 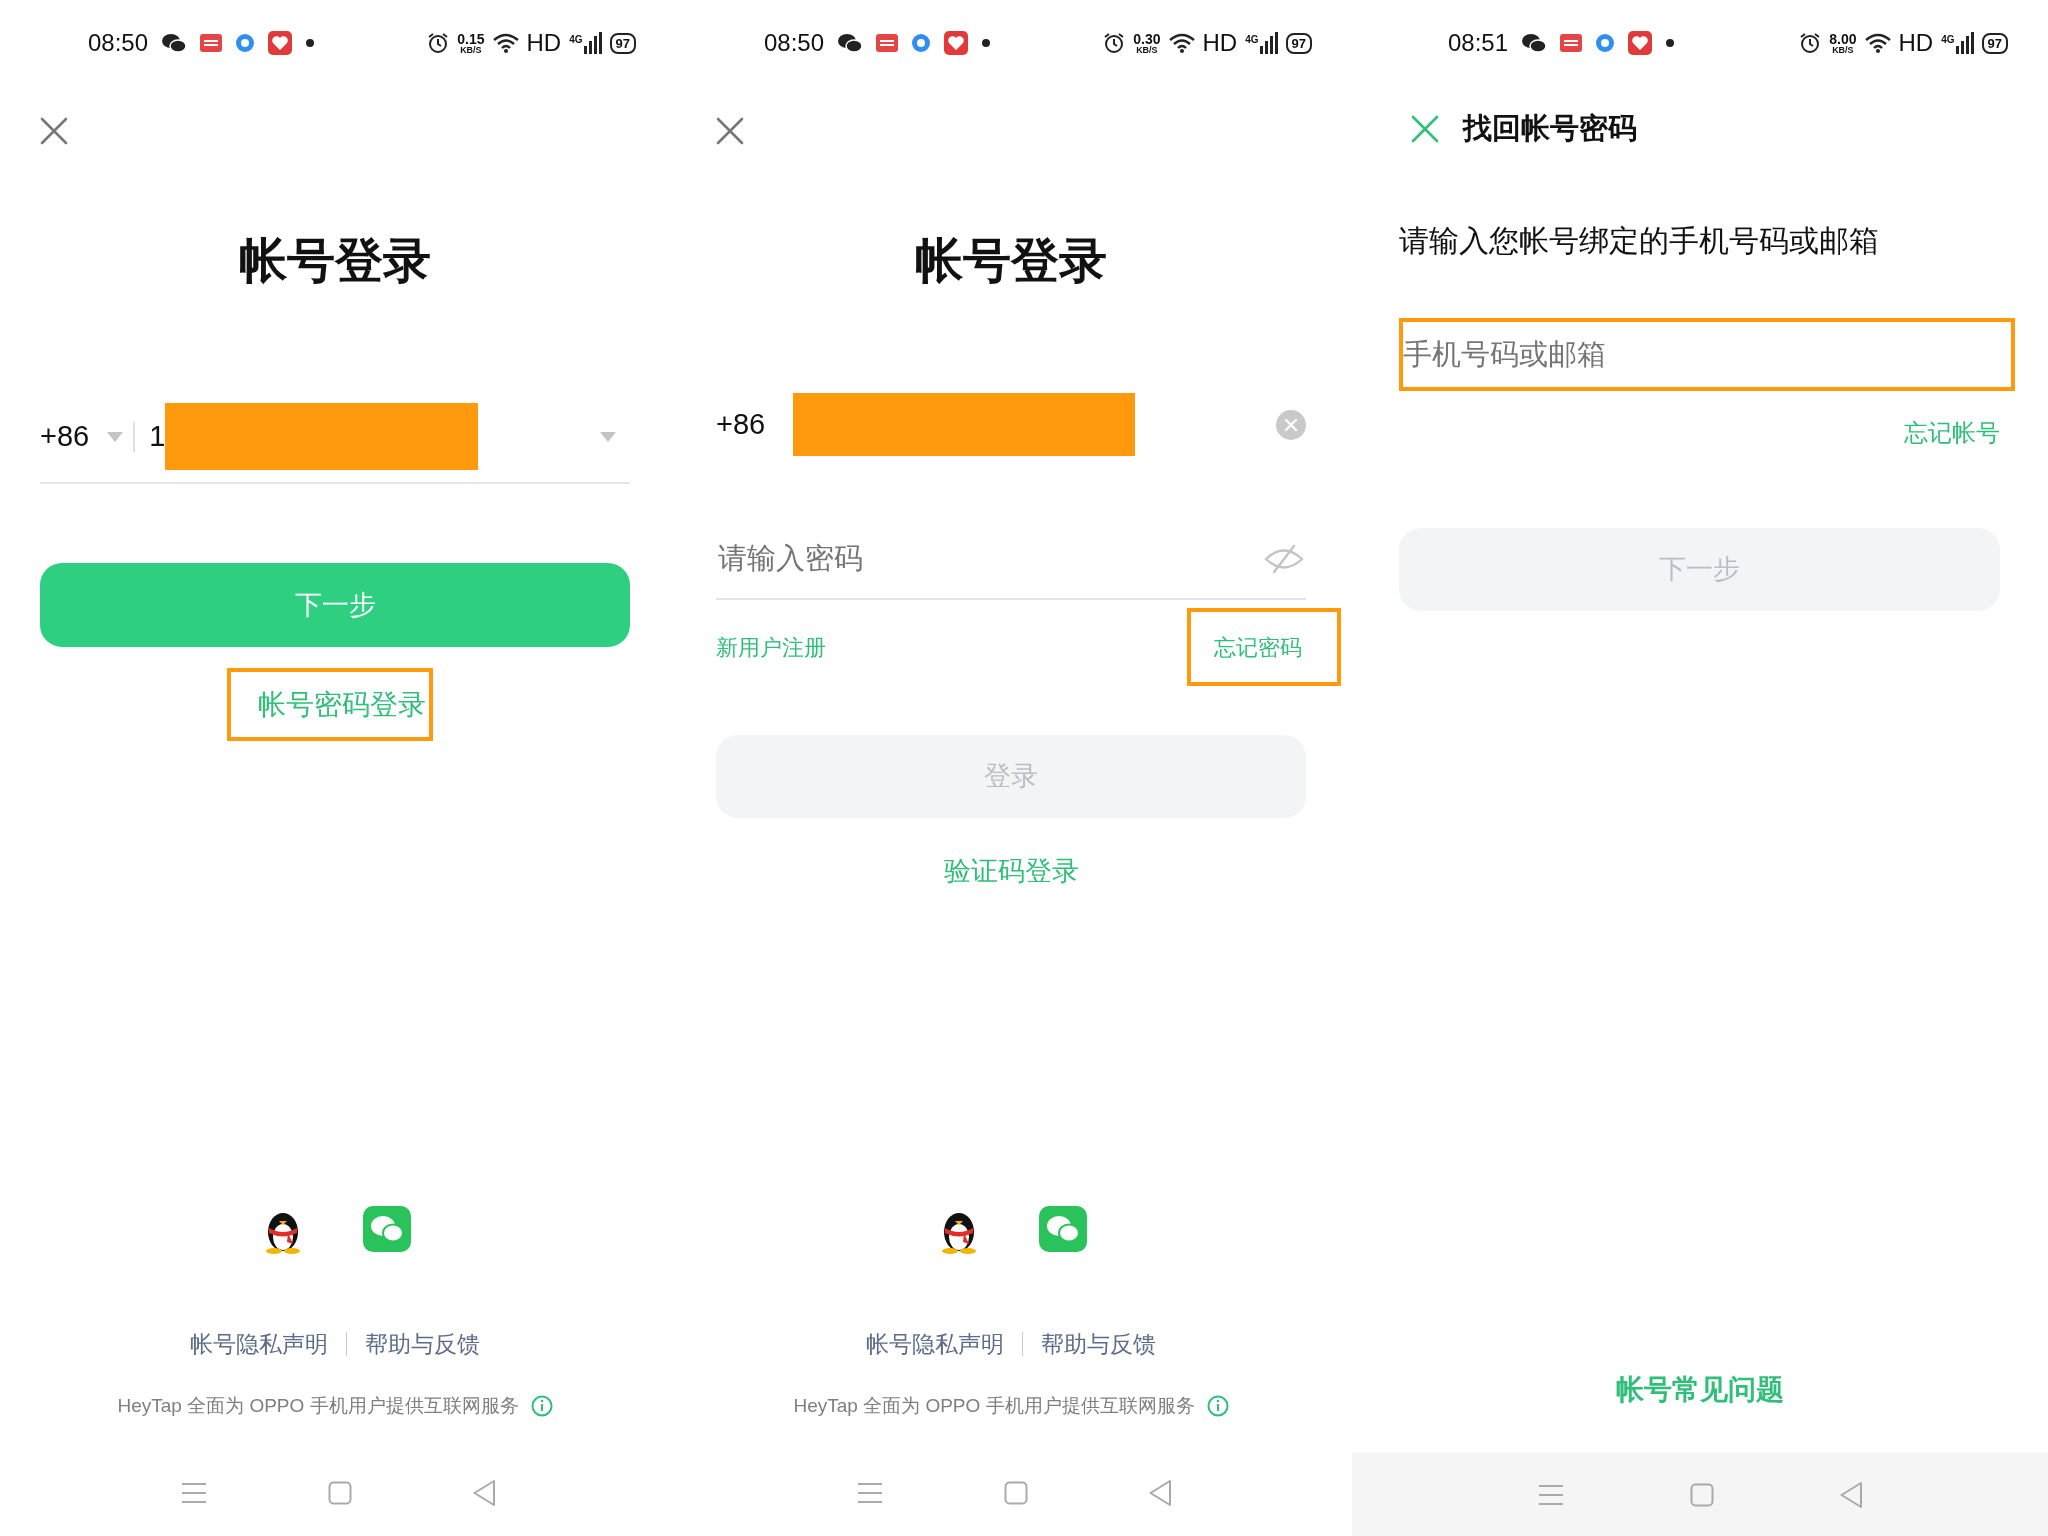 I want to click on speed-value: 0.30, so click(x=1147, y=38).